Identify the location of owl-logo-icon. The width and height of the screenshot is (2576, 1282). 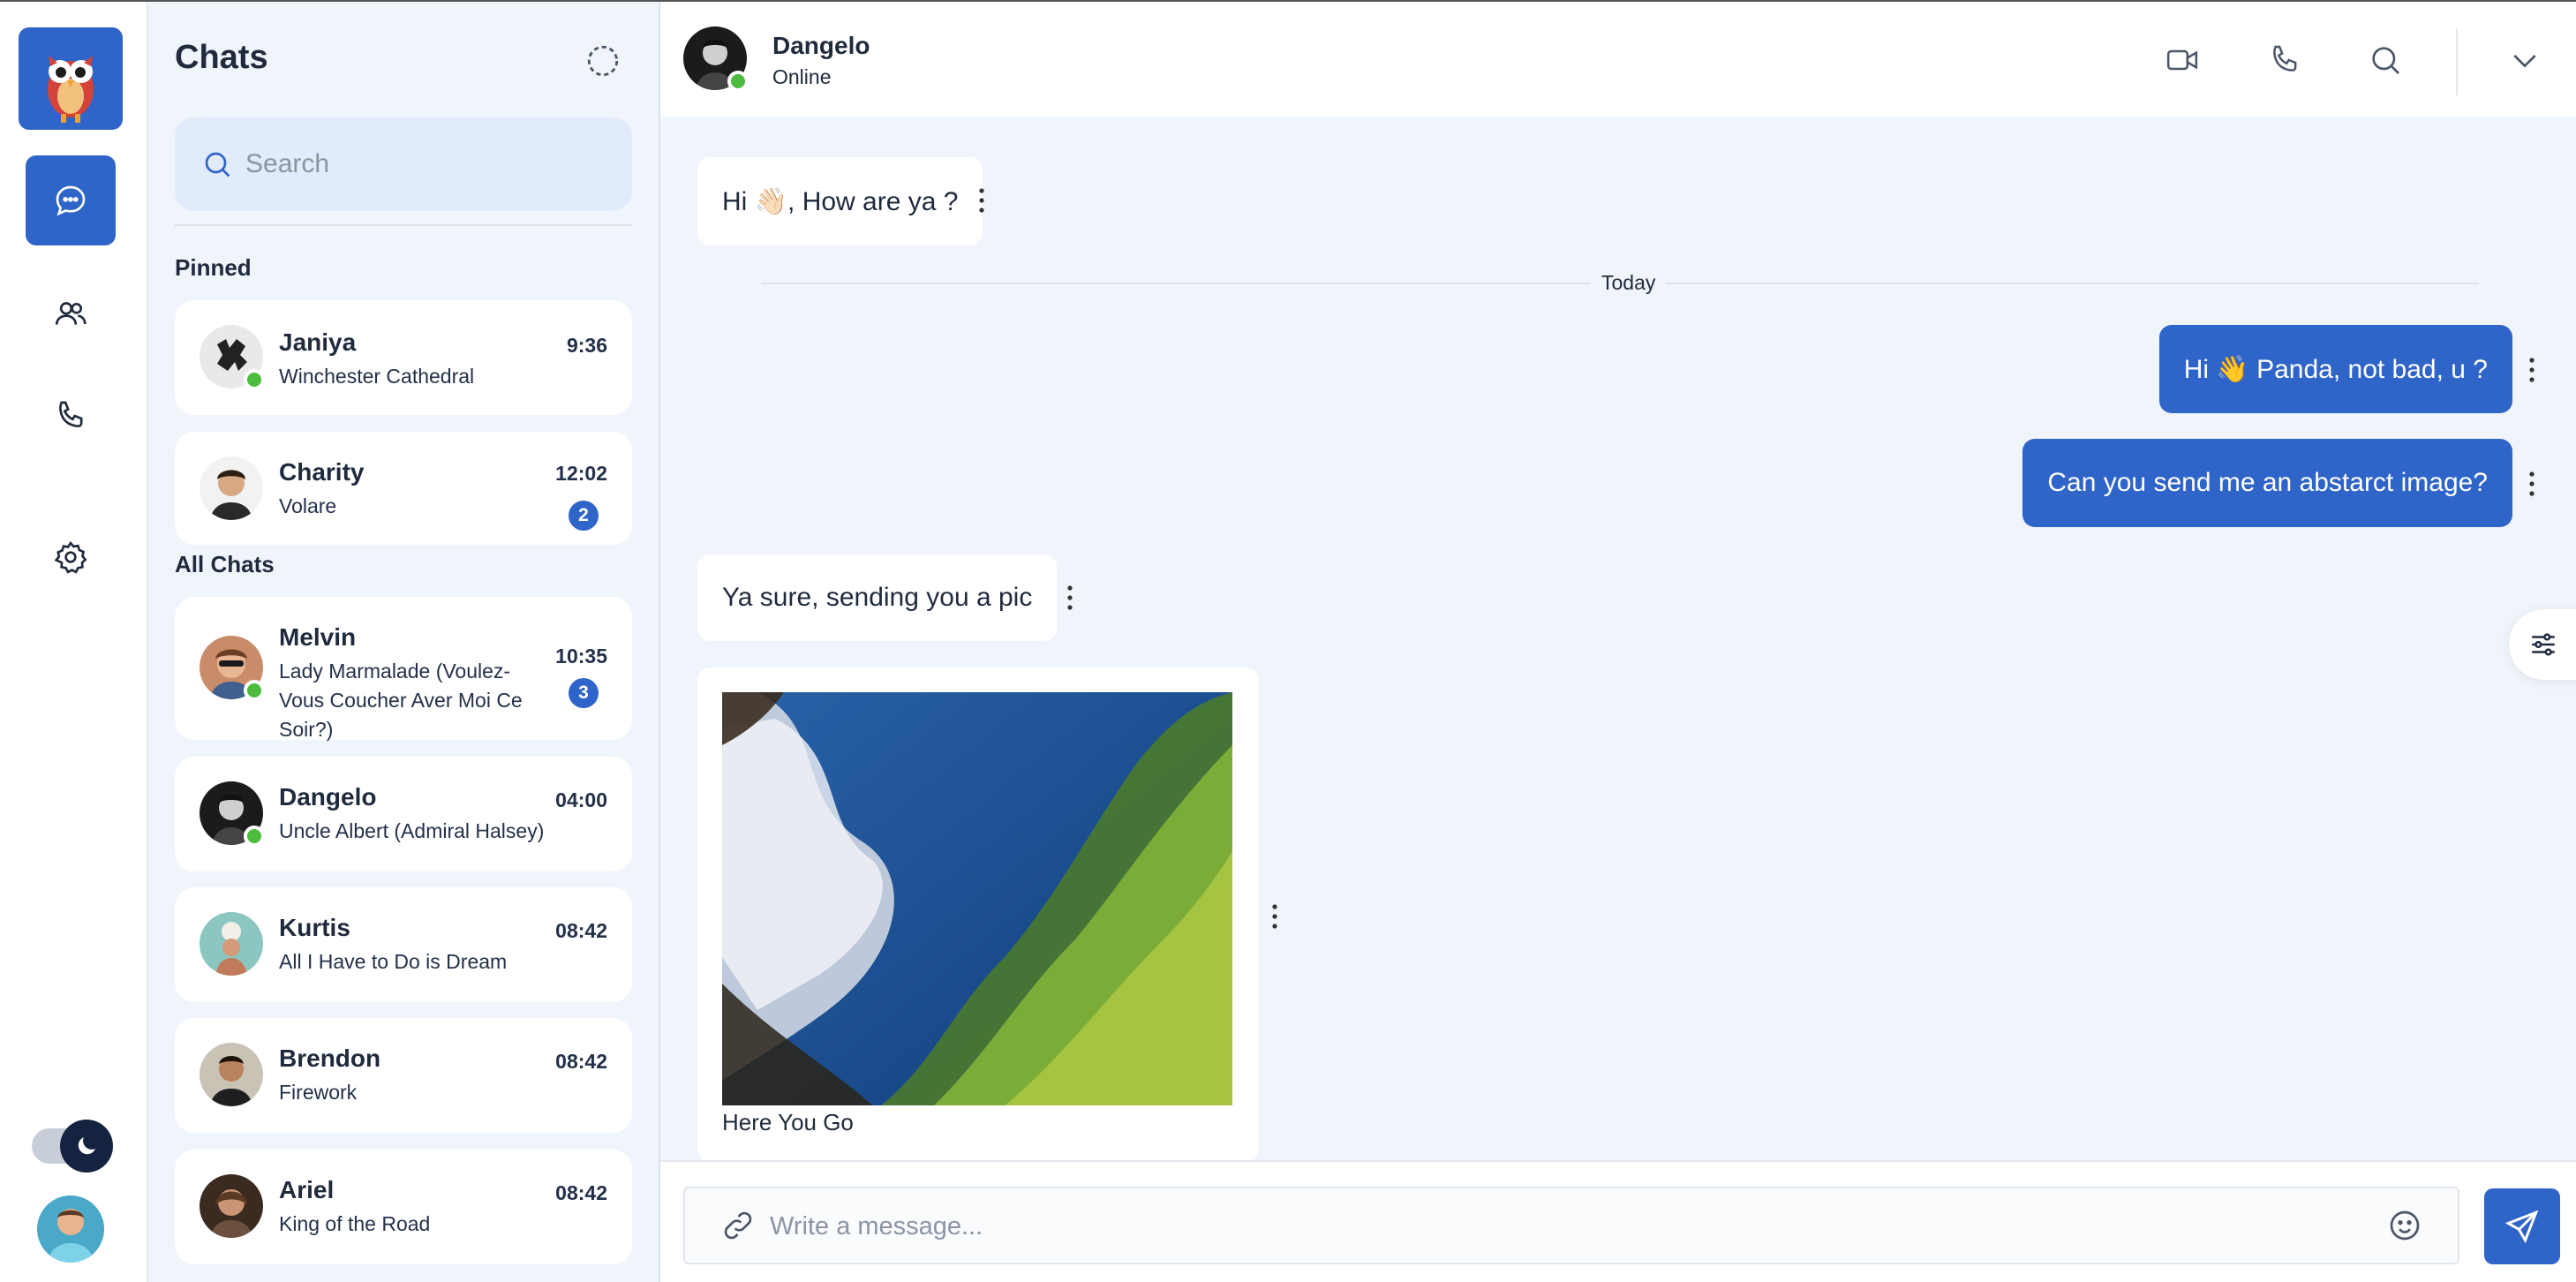
(71, 89).